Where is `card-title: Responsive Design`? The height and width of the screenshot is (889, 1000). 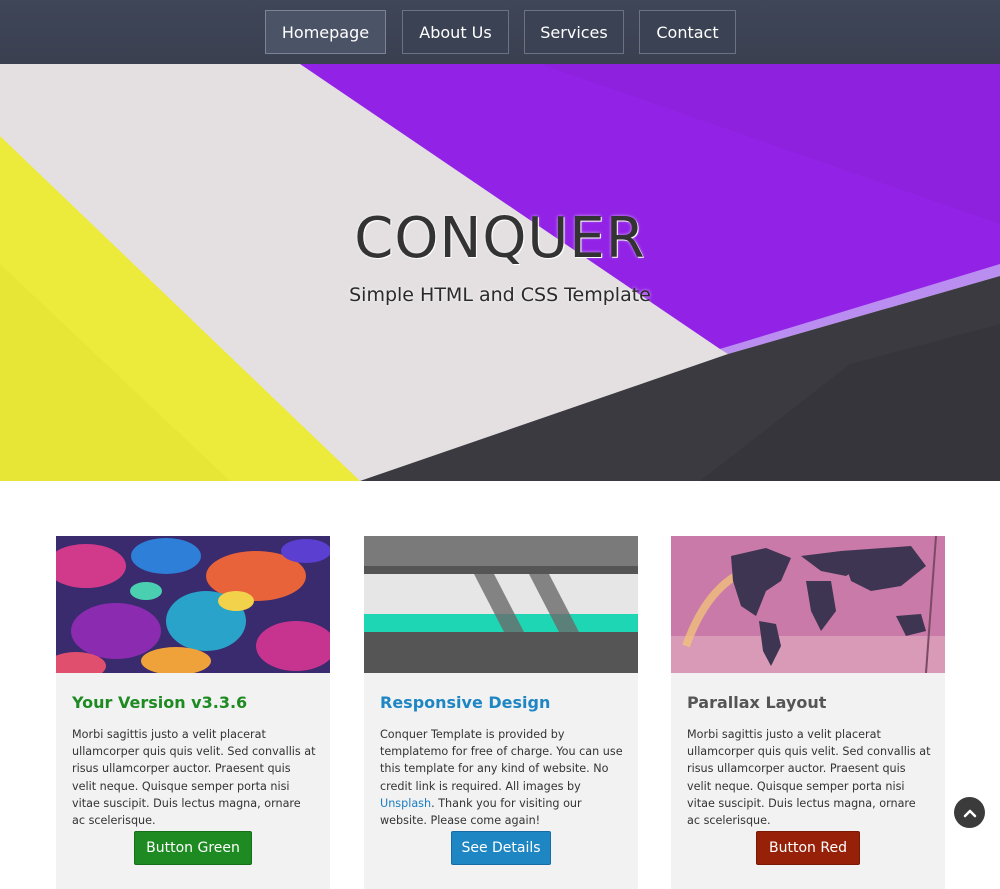
card-title: Responsive Design is located at coordinates (465, 702).